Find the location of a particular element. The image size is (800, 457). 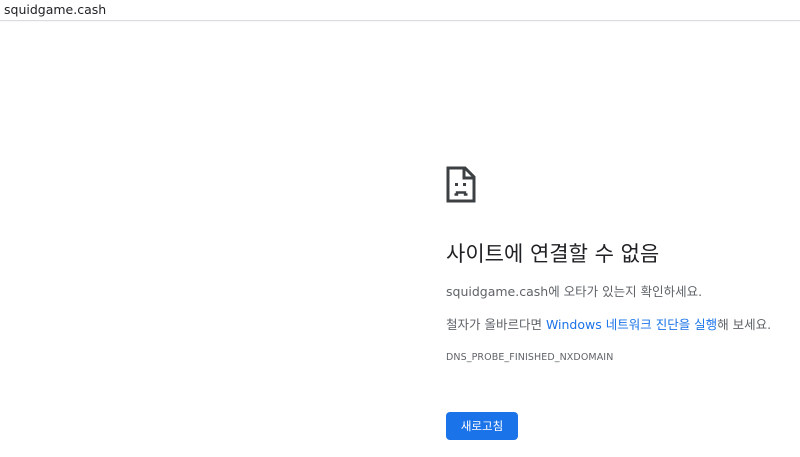

error-code: DNS_PROBE_FINISHED_NXDOMAIN is located at coordinates (530, 357).